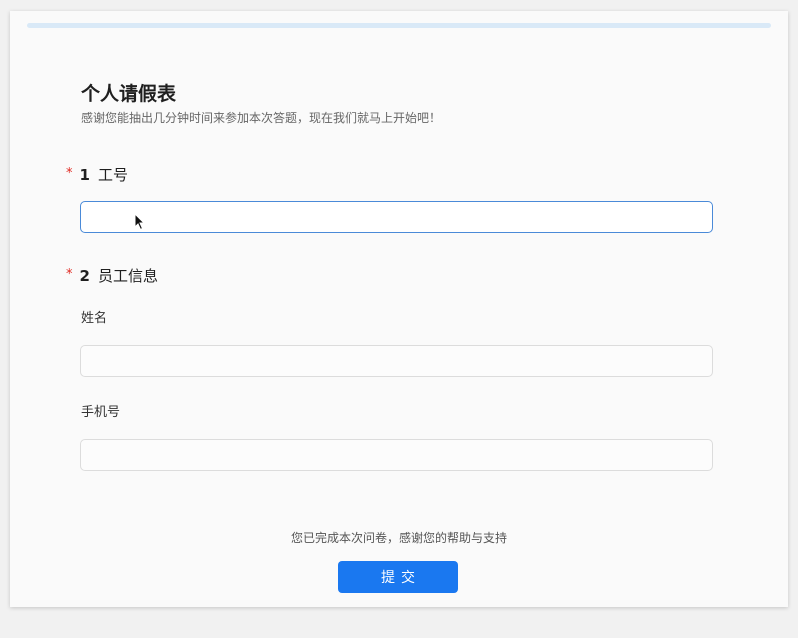 This screenshot has height=638, width=798. I want to click on phone-input, so click(396, 455).